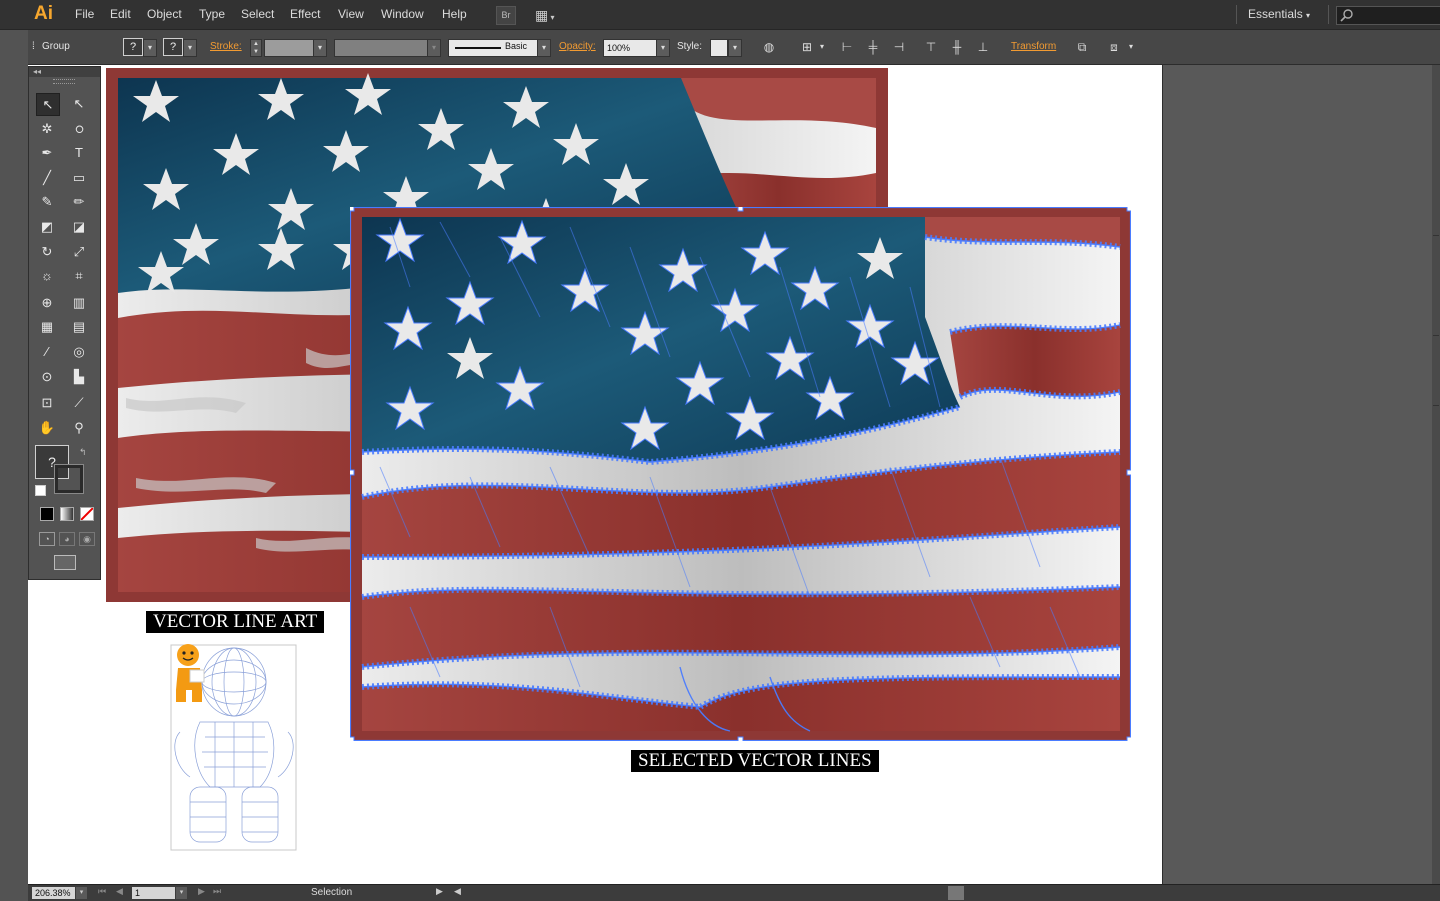 This screenshot has height=901, width=1440. I want to click on transform-link: Transform, so click(1033, 47).